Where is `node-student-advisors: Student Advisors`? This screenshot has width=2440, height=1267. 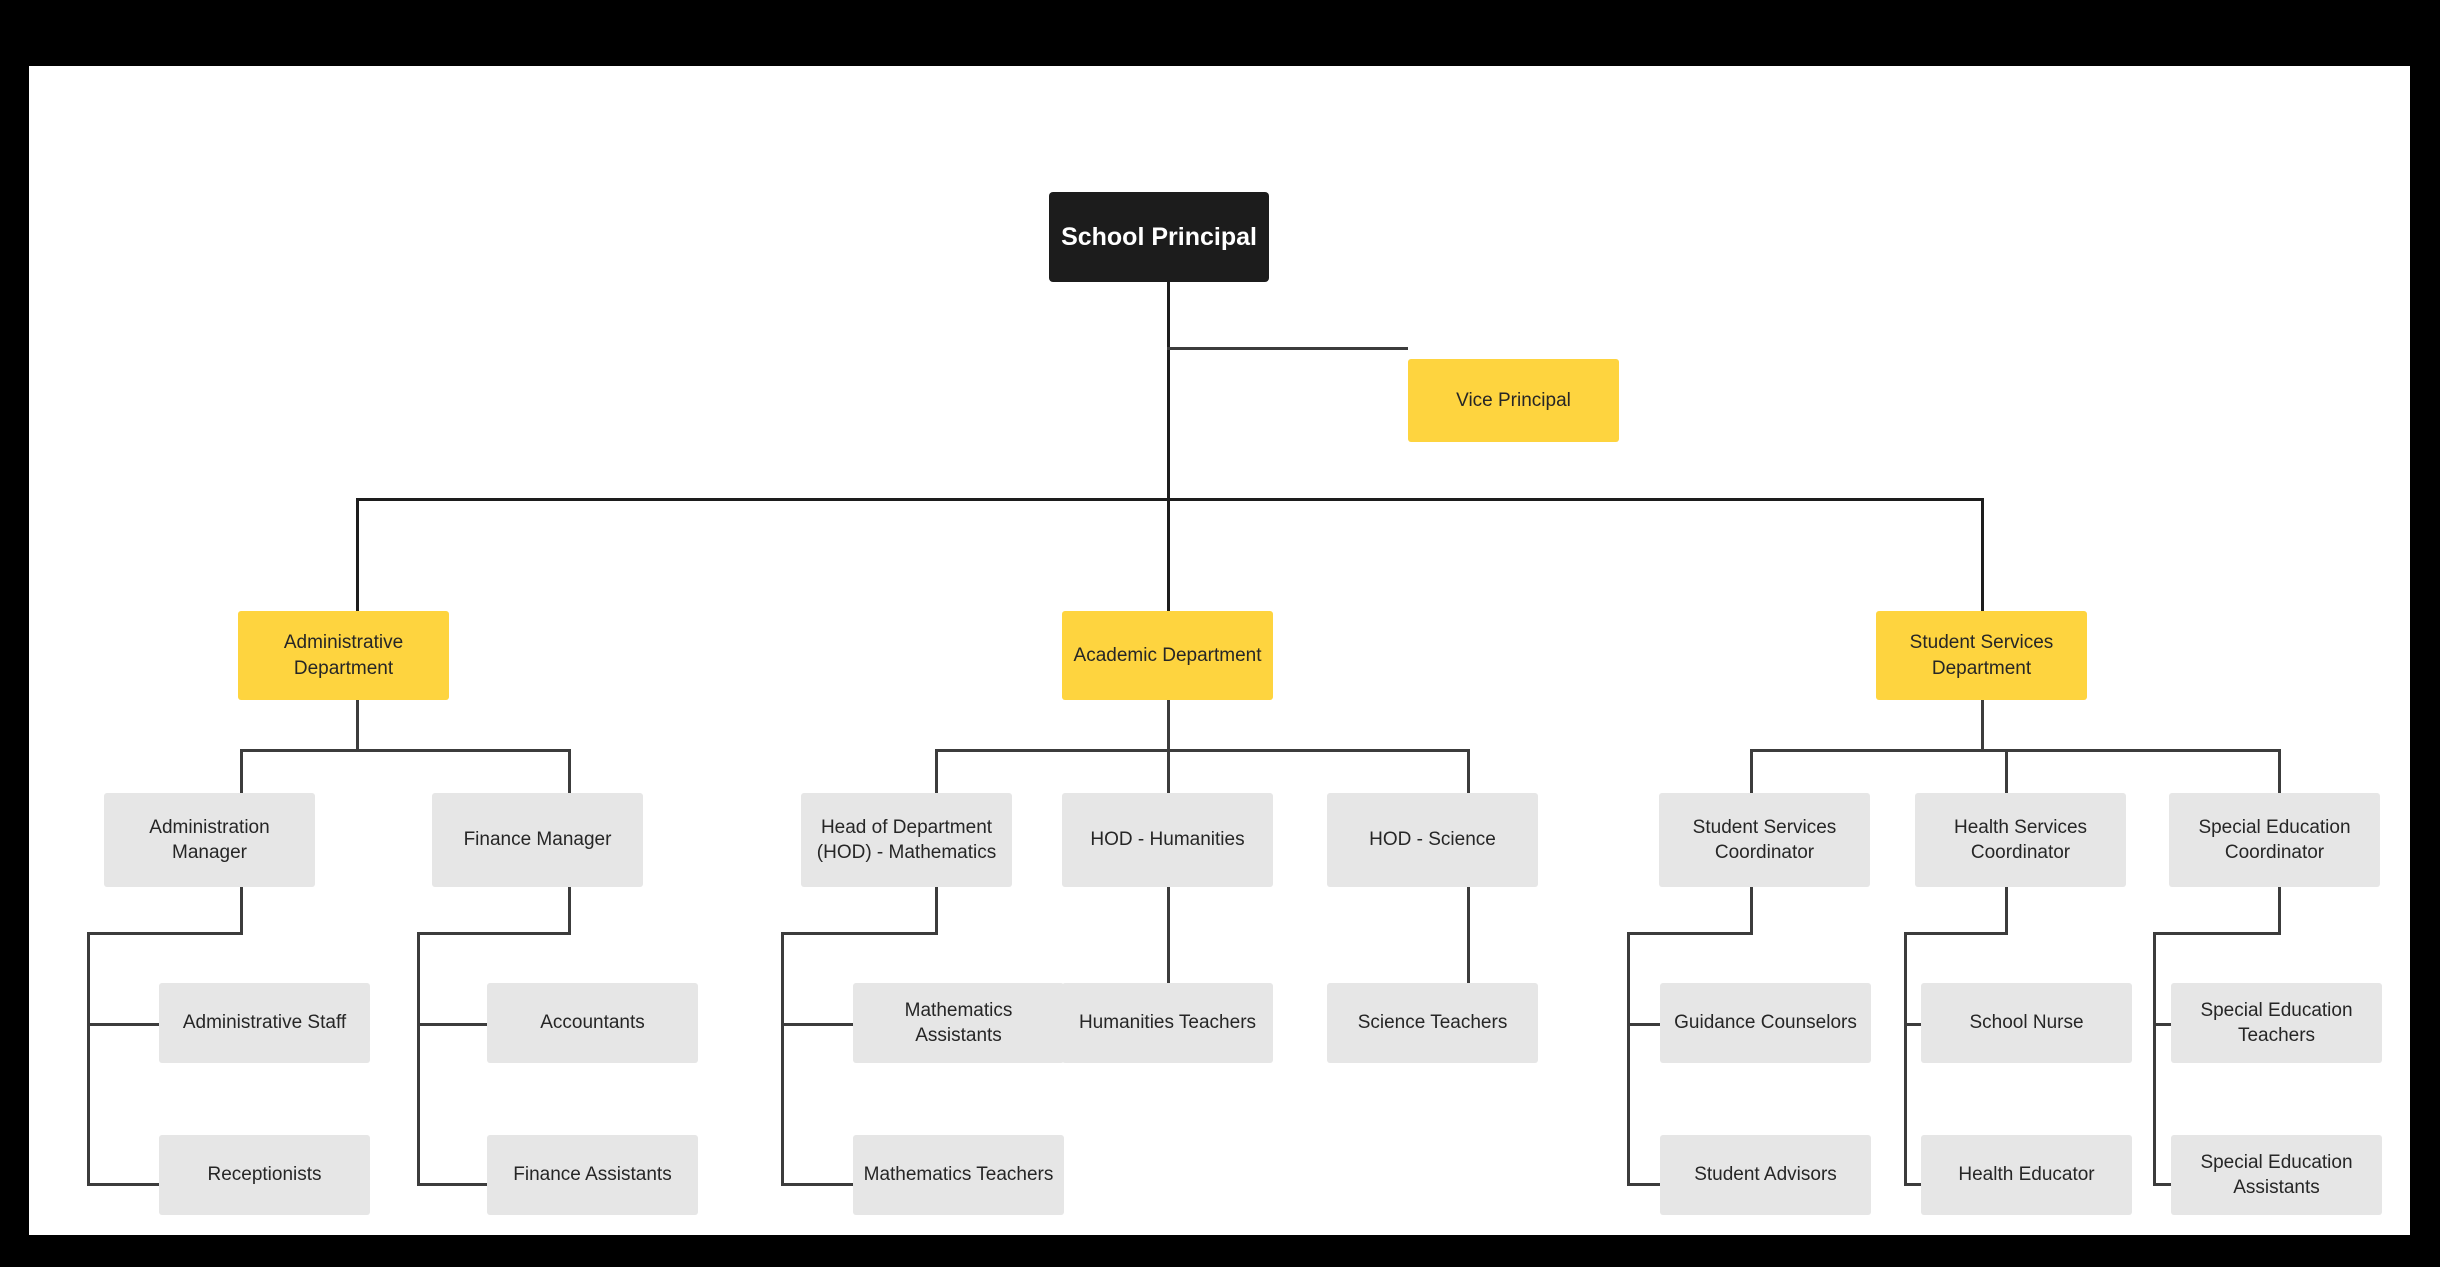
node-student-advisors: Student Advisors is located at coordinates (1765, 1175).